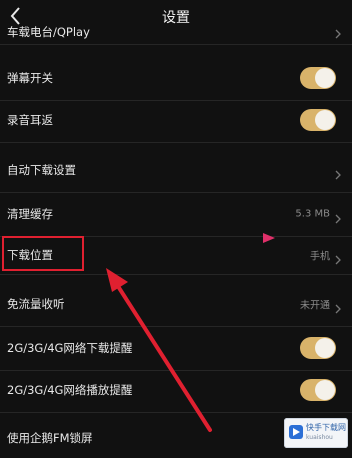  What do you see at coordinates (319, 437) in the screenshot?
I see `watermark-subtitle: kuaishou` at bounding box center [319, 437].